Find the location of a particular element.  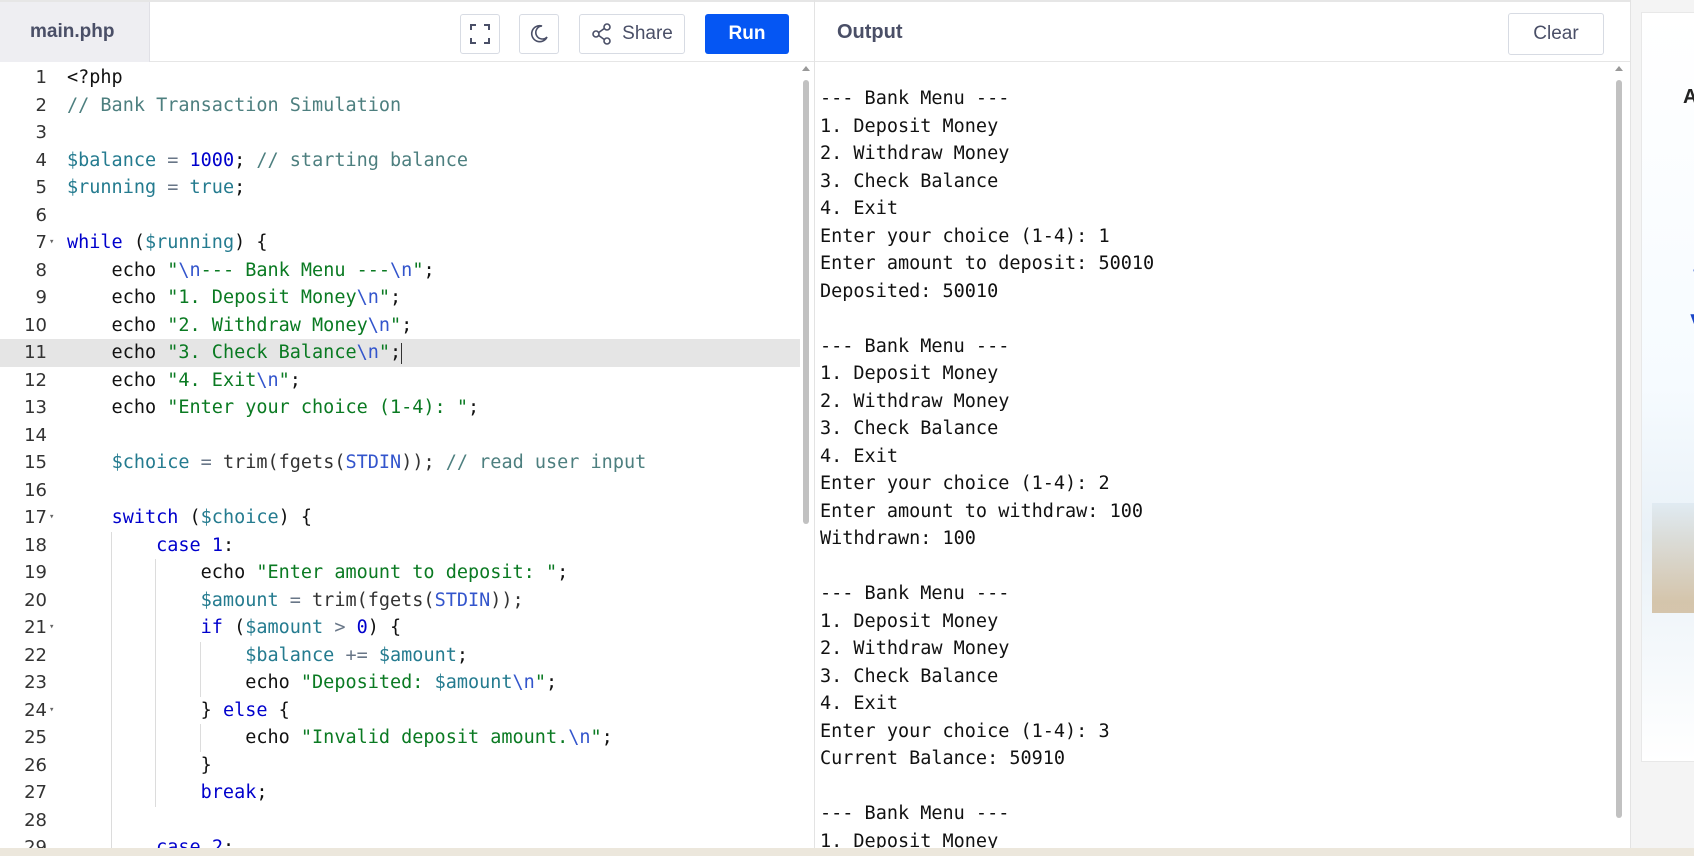

line-number: 10 is located at coordinates (35, 325).